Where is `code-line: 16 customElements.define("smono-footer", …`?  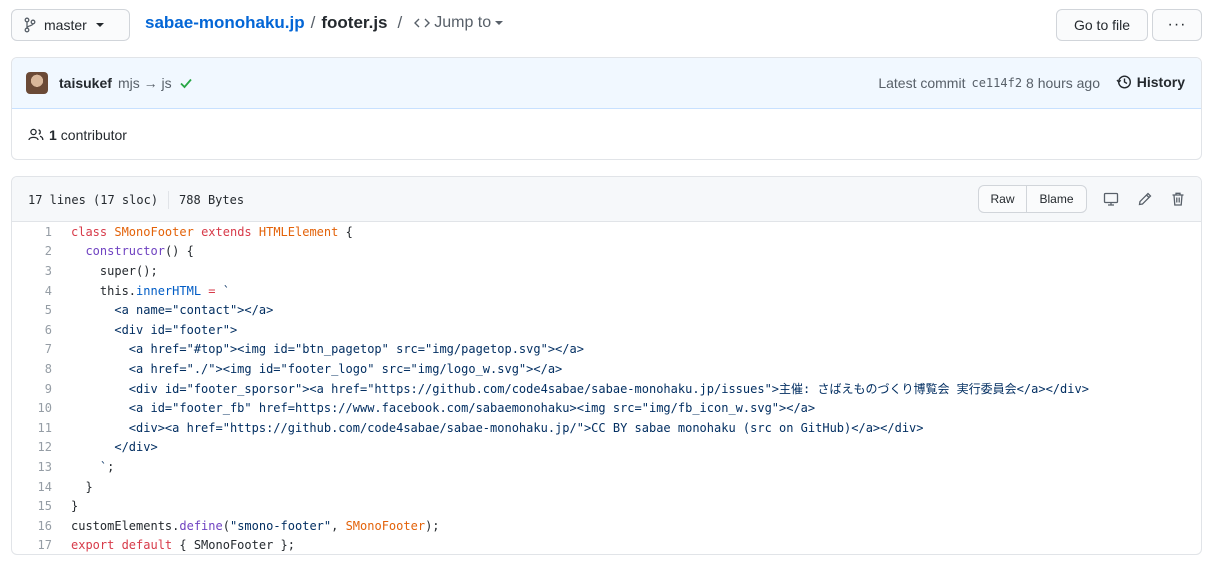 code-line: 16 customElements.define("smono-footer", … is located at coordinates (606, 526).